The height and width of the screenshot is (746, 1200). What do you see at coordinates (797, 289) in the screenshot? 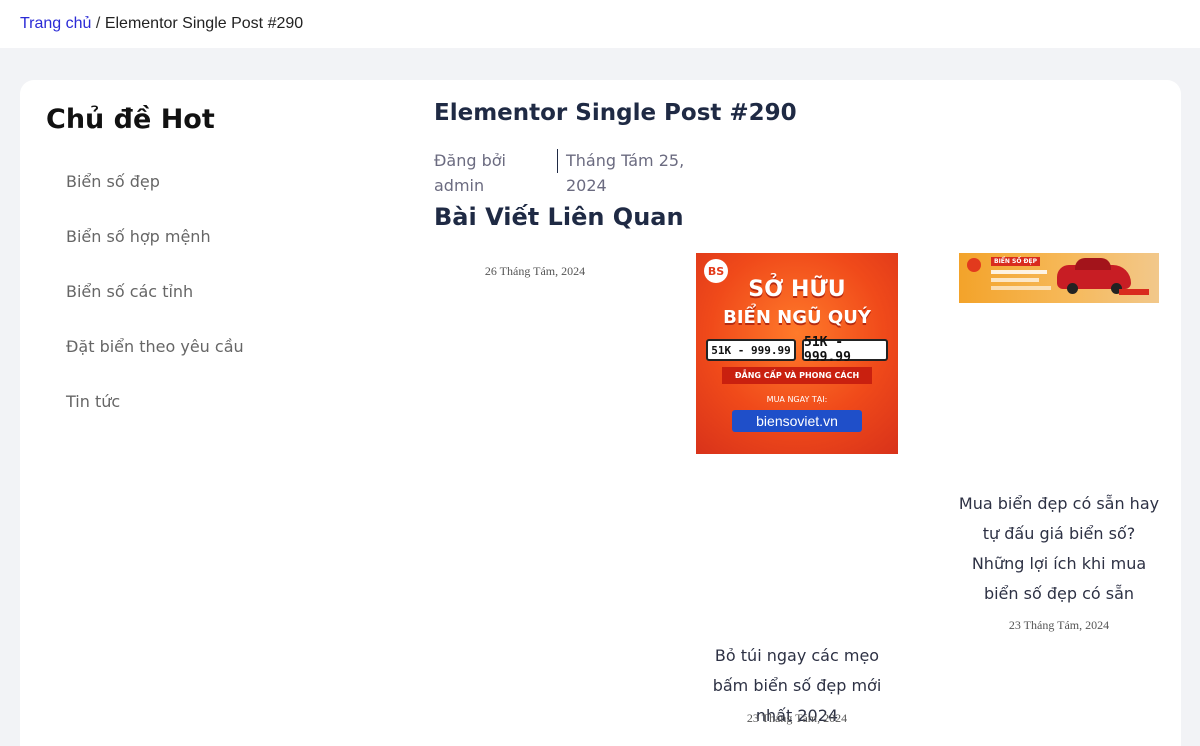
I see `promo-headline-1: SỞ HỮU` at bounding box center [797, 289].